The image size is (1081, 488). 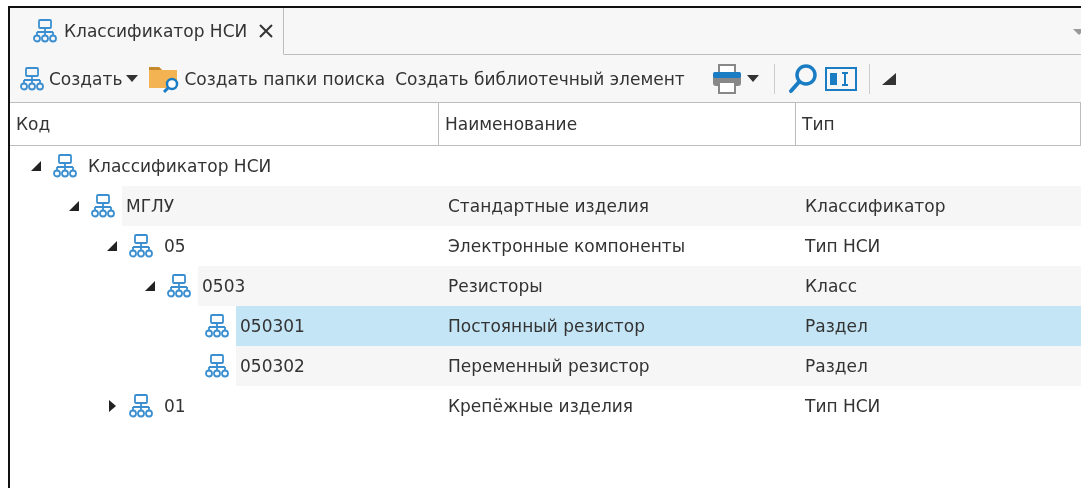 I want to click on table-cell-text: Переменный резистор, so click(x=549, y=366).